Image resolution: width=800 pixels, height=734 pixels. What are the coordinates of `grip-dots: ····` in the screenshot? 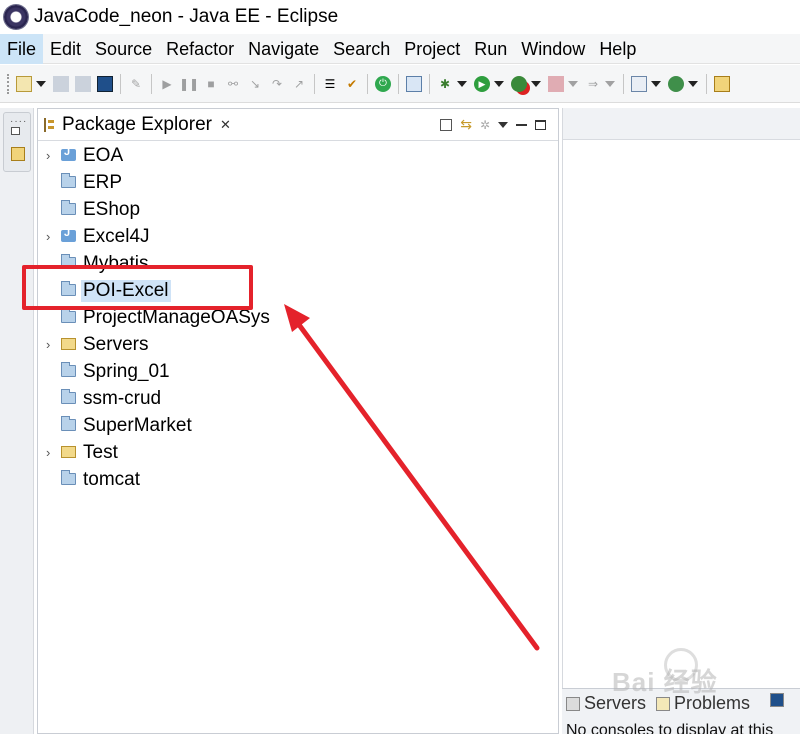 It's located at (18, 121).